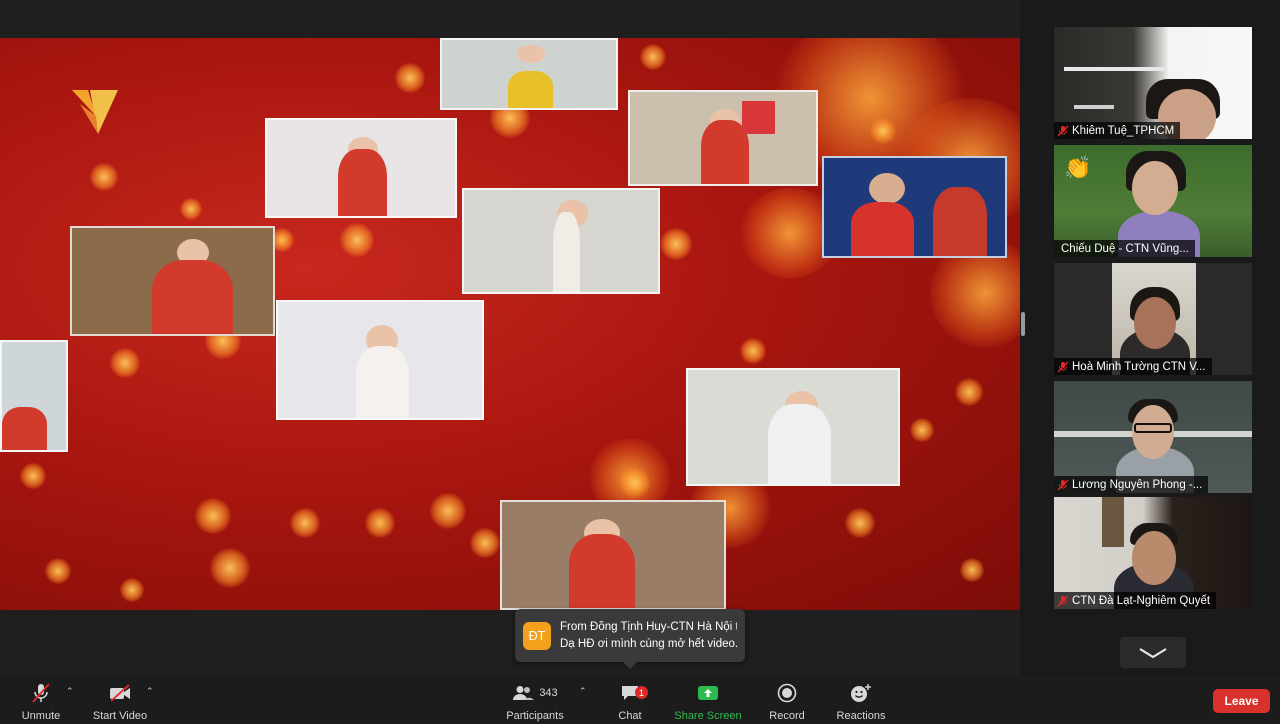 Image resolution: width=1280 pixels, height=724 pixels. What do you see at coordinates (1078, 167) in the screenshot?
I see `clapping-hands-icon: 👏` at bounding box center [1078, 167].